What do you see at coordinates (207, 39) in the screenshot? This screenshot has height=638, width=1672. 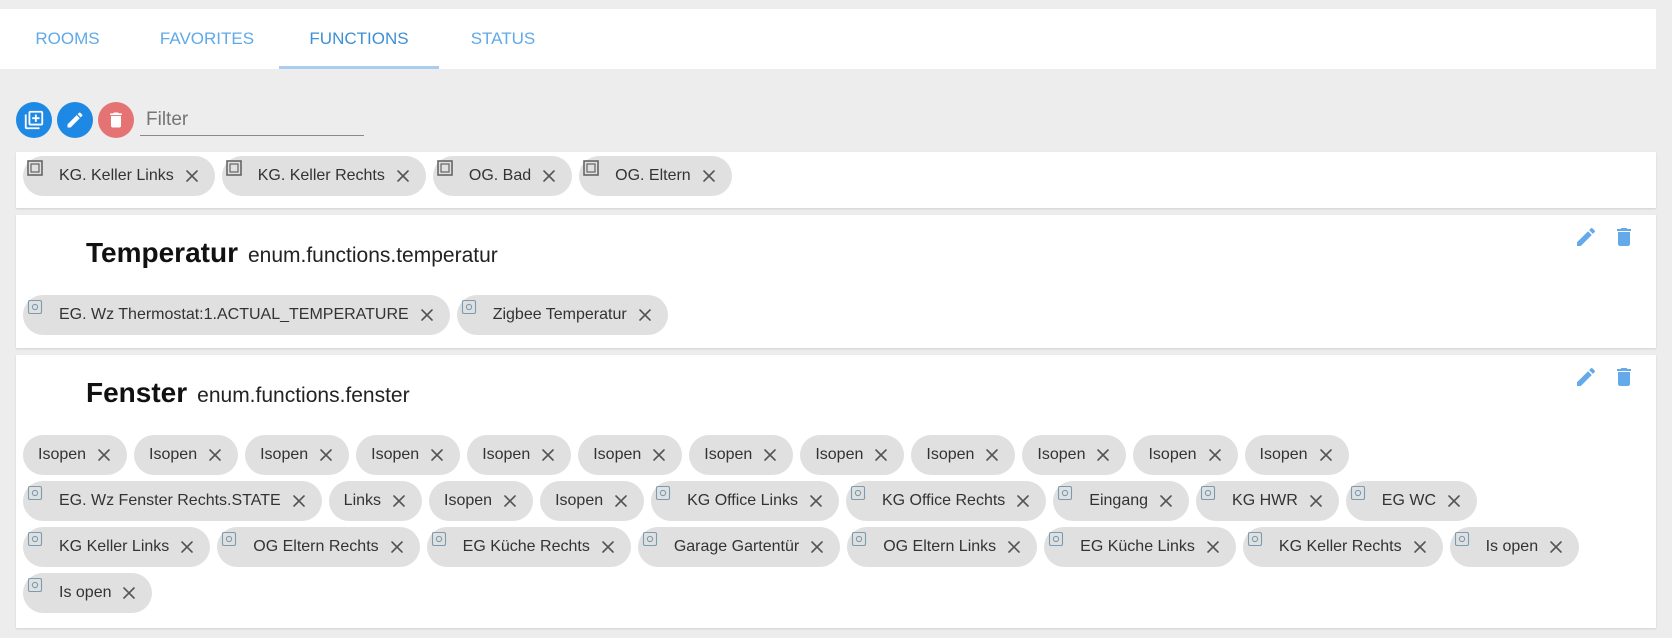 I see `tab-favorites: FAVORITES` at bounding box center [207, 39].